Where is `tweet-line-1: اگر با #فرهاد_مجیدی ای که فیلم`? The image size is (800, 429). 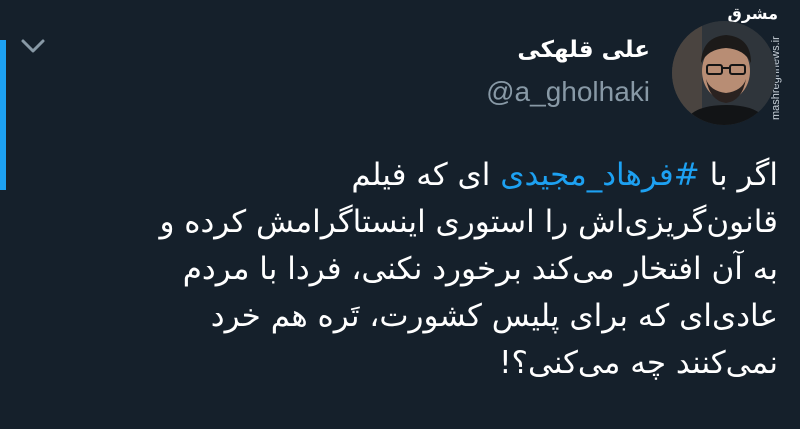 tweet-line-1: اگر با #فرهاد_مجیدی ای که فیلم is located at coordinates (398, 175).